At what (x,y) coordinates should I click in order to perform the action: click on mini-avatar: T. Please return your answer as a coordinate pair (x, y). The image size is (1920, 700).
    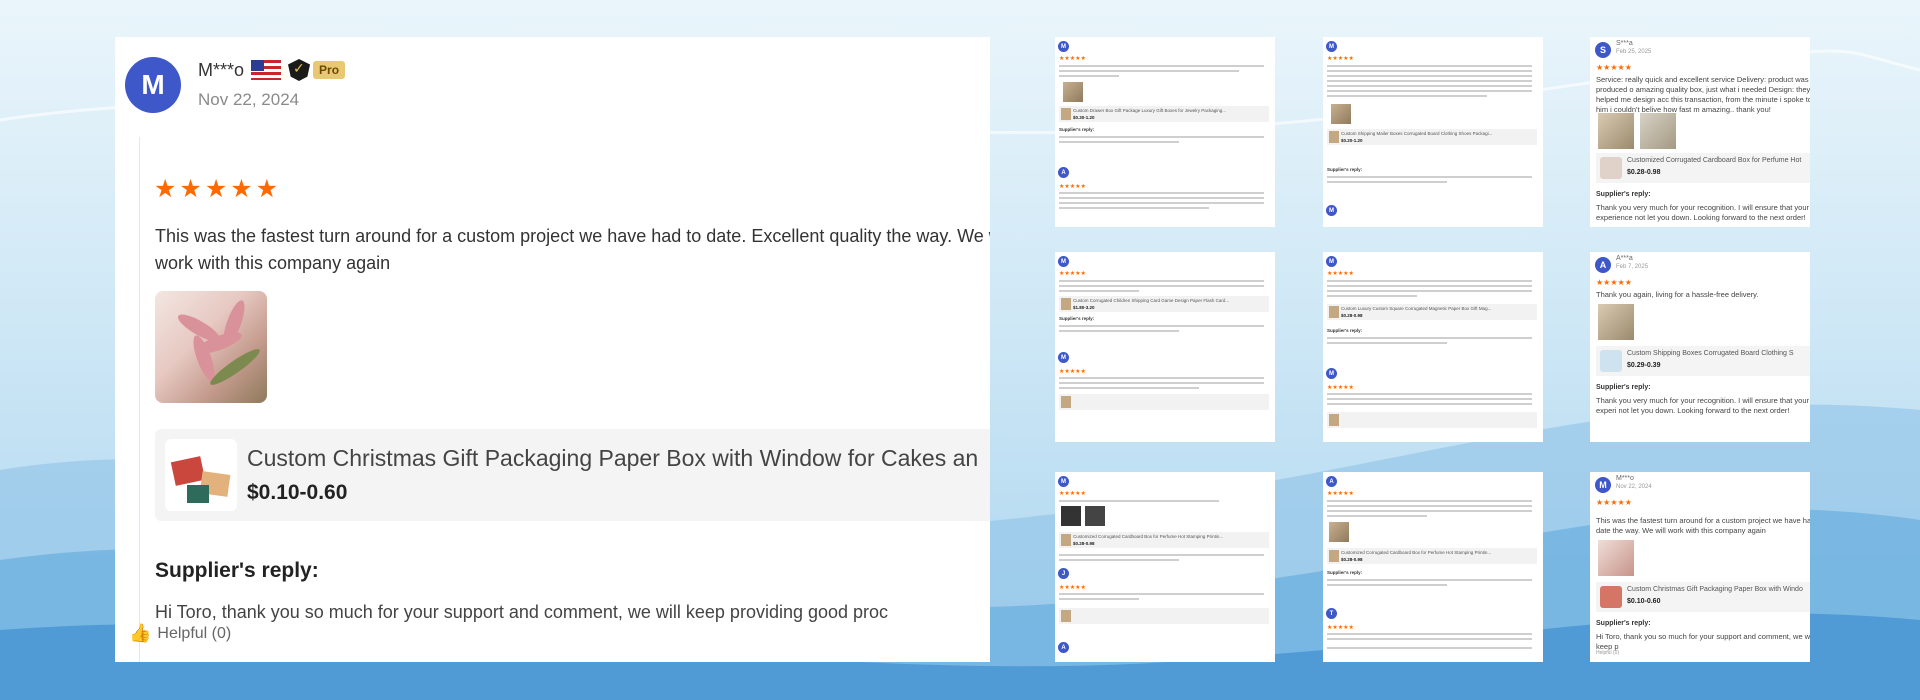
    Looking at the image, I should click on (1331, 613).